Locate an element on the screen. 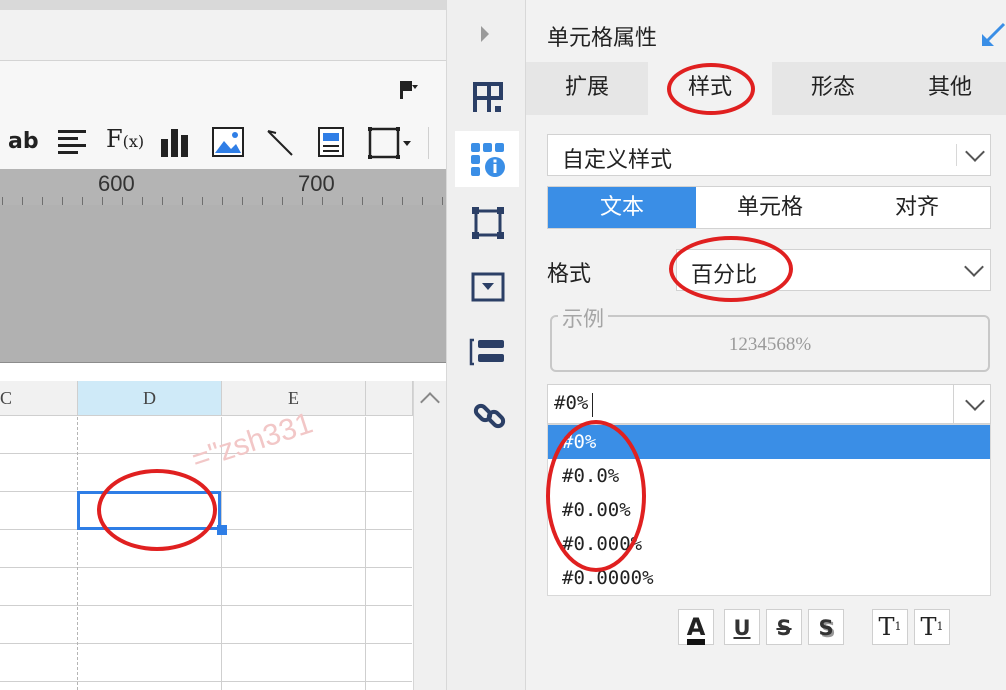 This screenshot has width=1006, height=690. slash-icon is located at coordinates (280, 145).